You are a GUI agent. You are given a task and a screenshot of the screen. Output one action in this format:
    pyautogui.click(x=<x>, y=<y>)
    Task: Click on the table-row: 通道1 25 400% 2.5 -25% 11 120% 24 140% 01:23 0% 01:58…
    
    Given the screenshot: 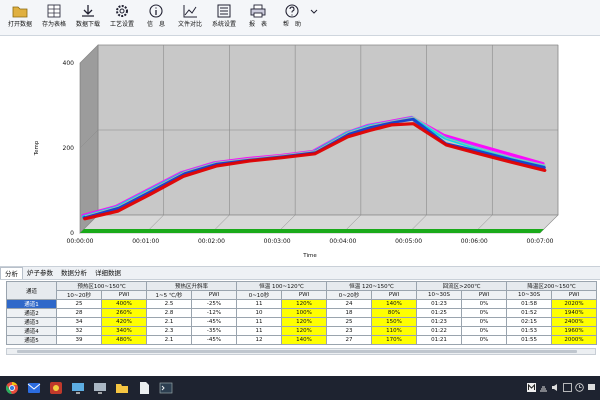 What is the action you would take?
    pyautogui.click(x=302, y=304)
    